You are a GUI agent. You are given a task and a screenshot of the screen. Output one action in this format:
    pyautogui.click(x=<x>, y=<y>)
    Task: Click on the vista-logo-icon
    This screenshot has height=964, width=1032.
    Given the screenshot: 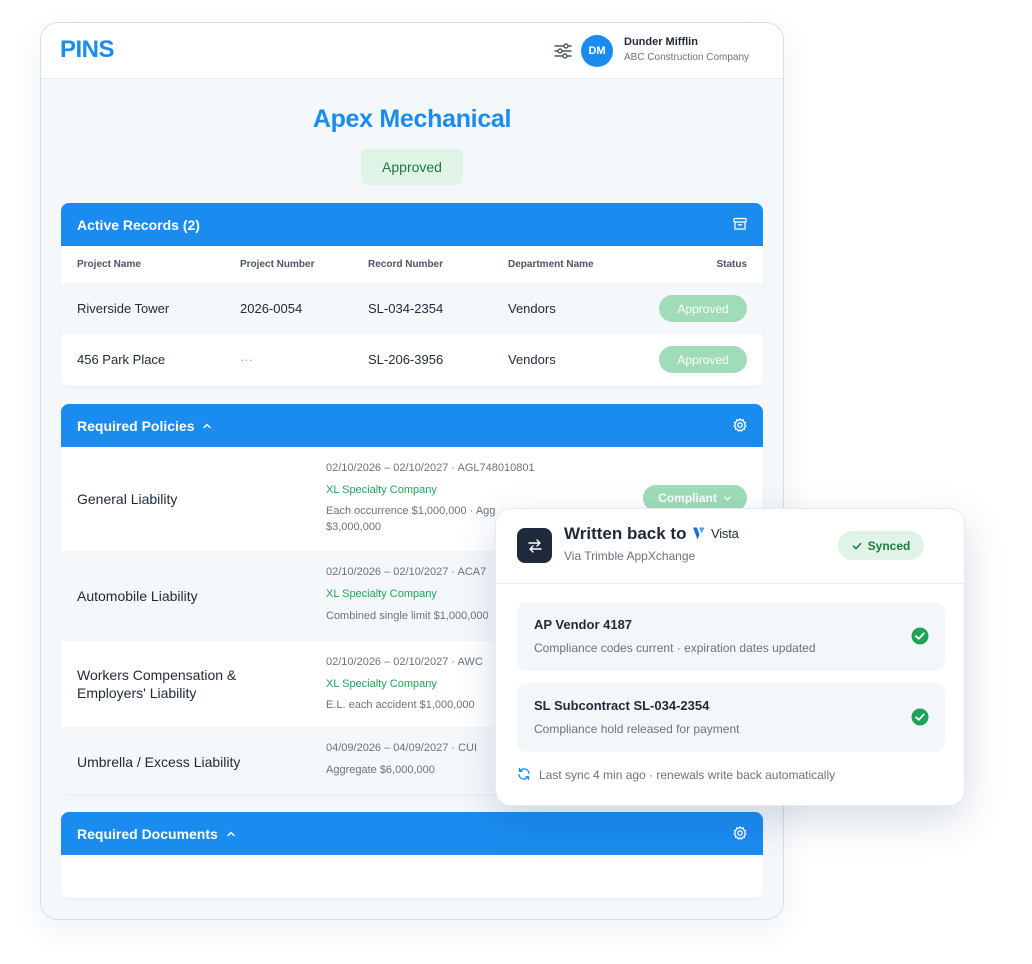 What is the action you would take?
    pyautogui.click(x=699, y=533)
    